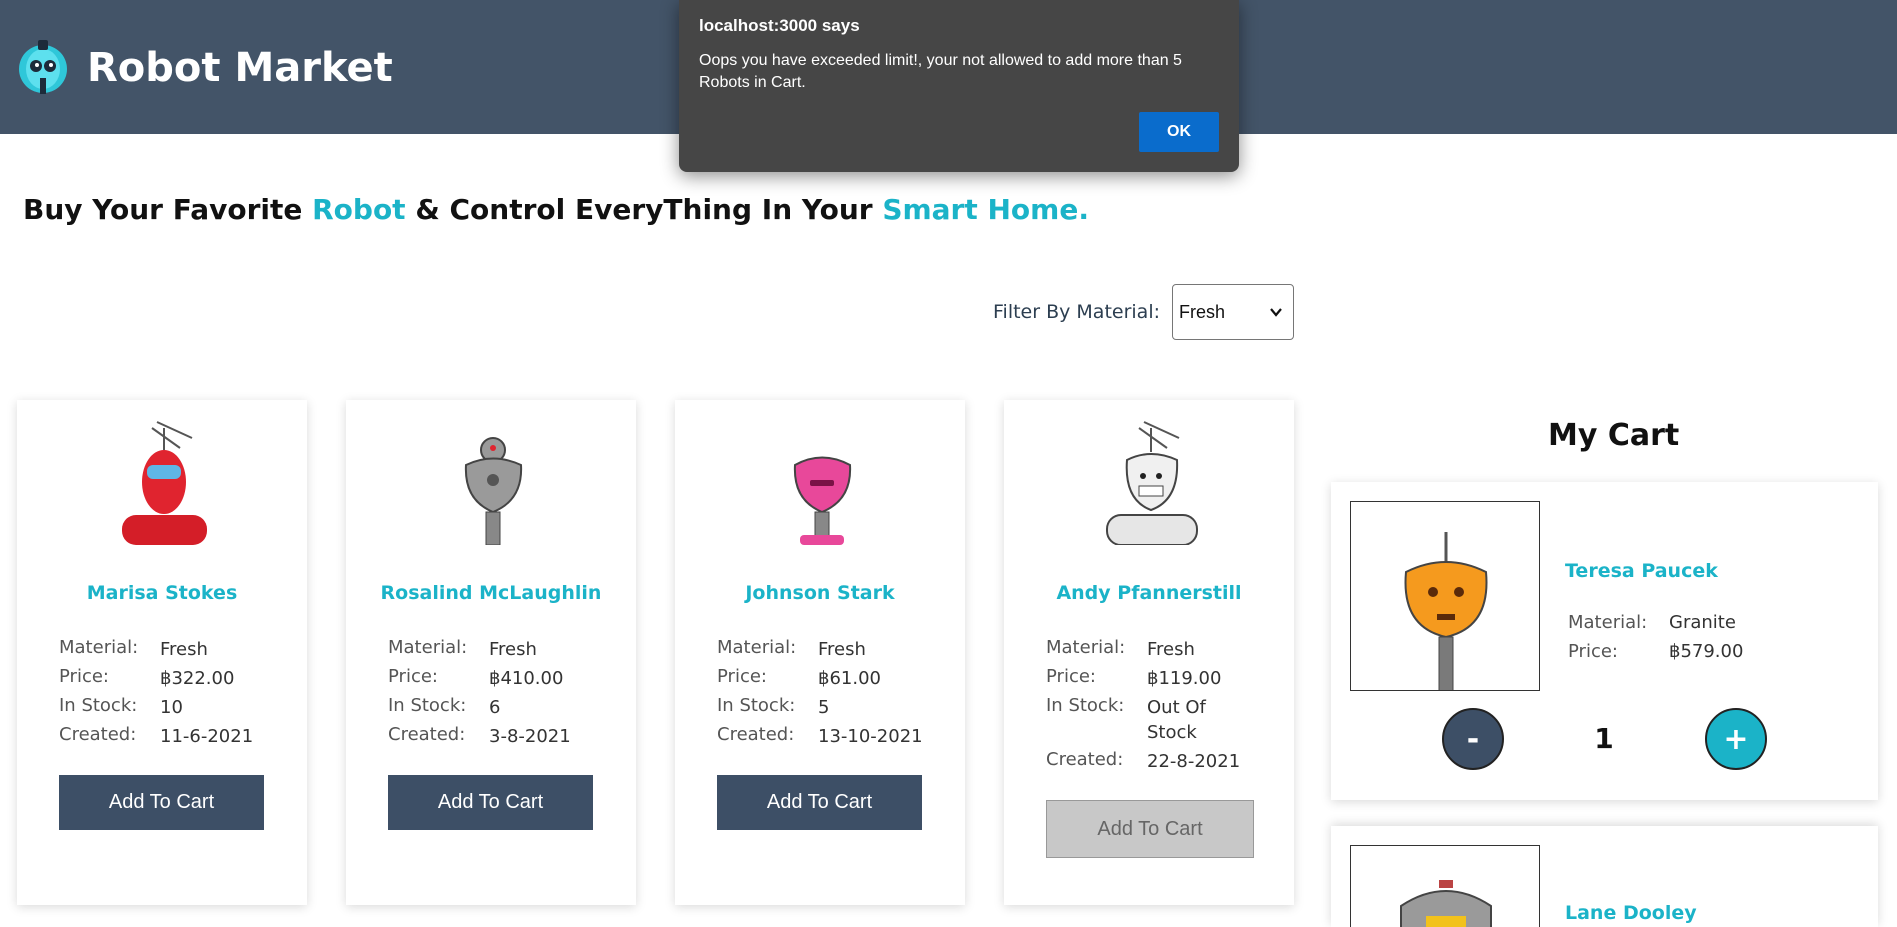 The width and height of the screenshot is (1897, 927). What do you see at coordinates (849, 678) in the screenshot?
I see `price-value: ฿61.00` at bounding box center [849, 678].